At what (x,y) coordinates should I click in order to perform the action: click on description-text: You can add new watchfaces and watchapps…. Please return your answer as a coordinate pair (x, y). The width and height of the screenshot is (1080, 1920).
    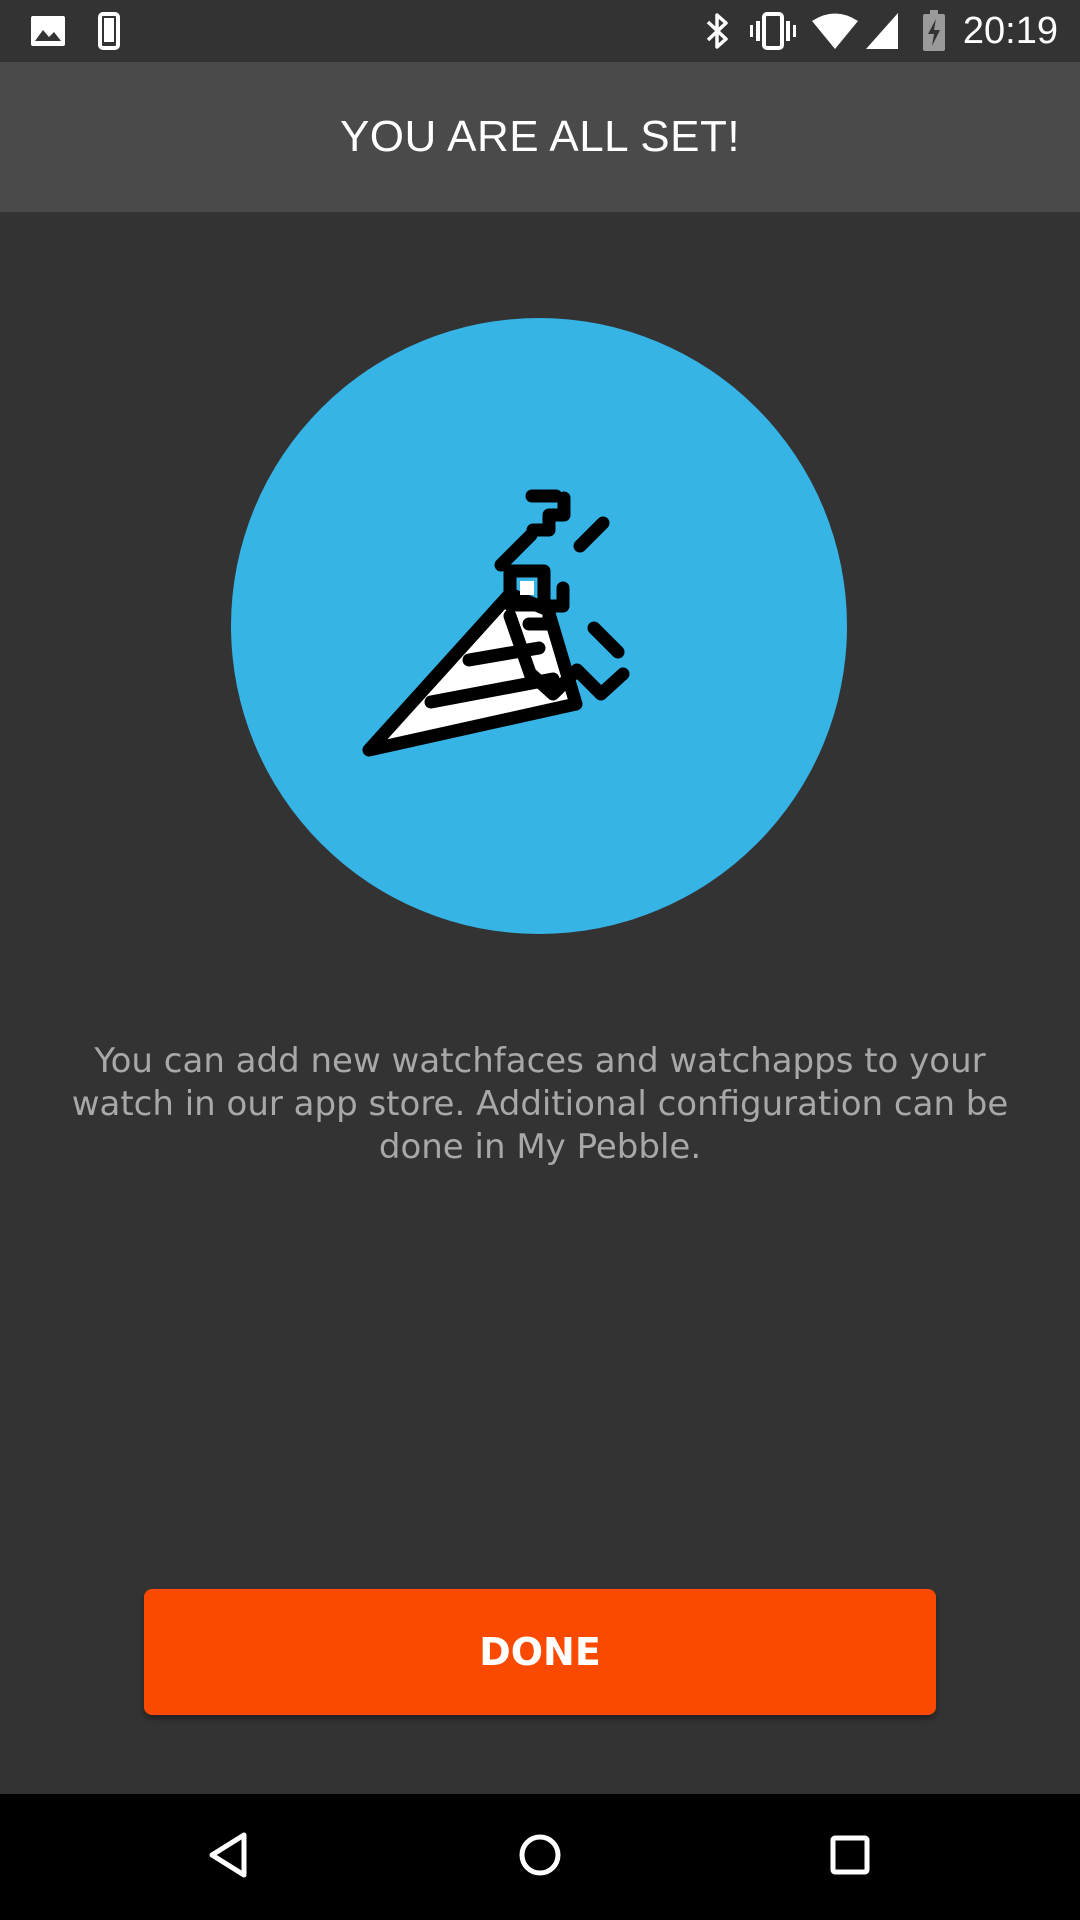
    Looking at the image, I should click on (540, 1104).